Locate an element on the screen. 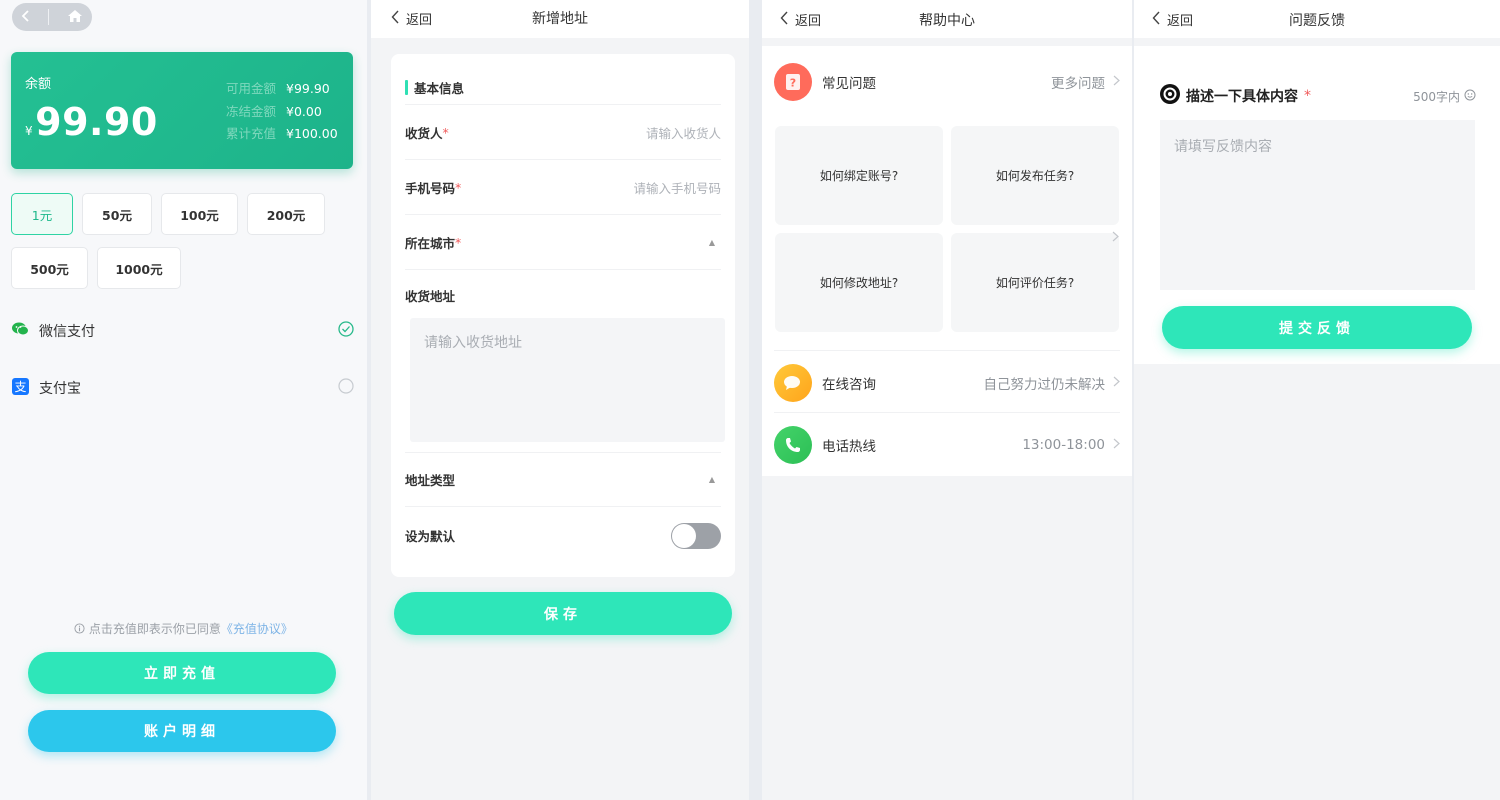  amount-option-200: 200元 is located at coordinates (286, 214).